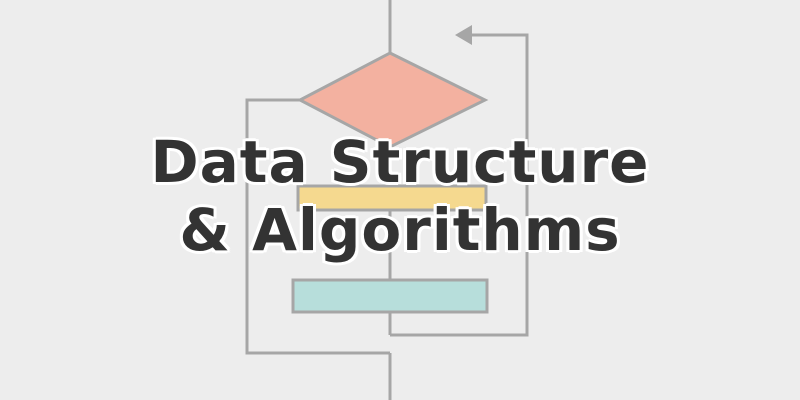  Describe the element at coordinates (400, 230) in the screenshot. I see `title-line-2: & Algorithms` at that location.